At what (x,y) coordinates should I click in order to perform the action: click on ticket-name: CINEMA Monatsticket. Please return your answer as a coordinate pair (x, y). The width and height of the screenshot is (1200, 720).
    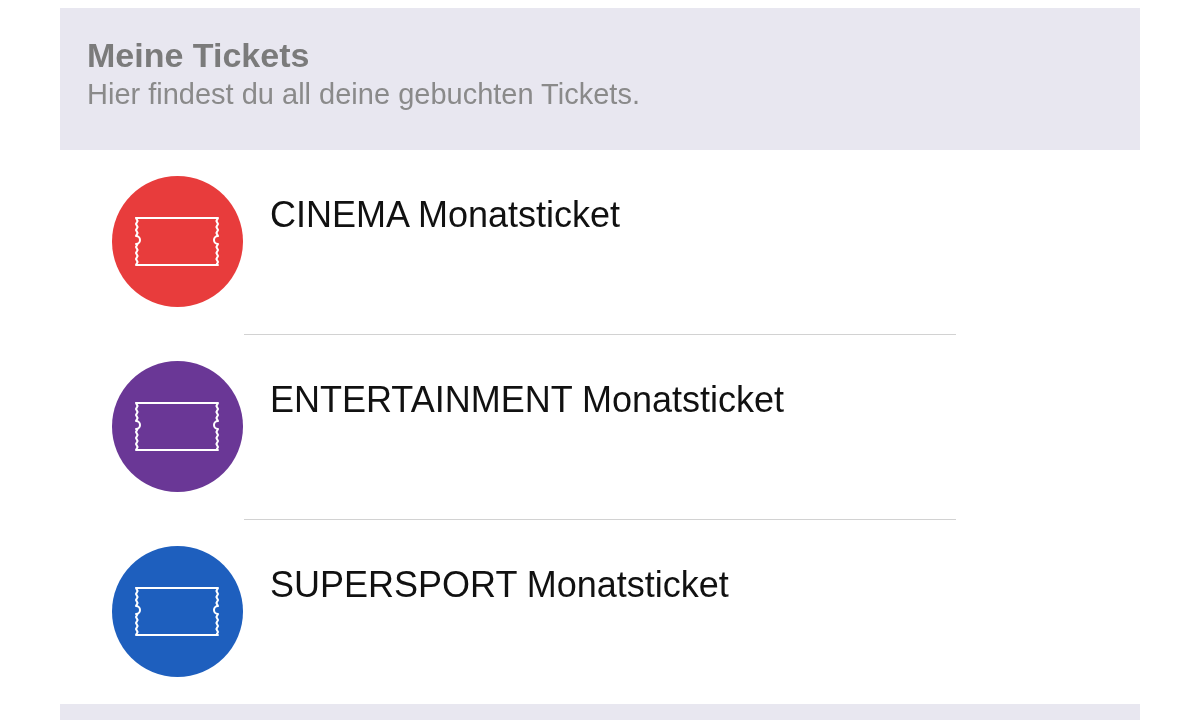
    Looking at the image, I should click on (445, 215).